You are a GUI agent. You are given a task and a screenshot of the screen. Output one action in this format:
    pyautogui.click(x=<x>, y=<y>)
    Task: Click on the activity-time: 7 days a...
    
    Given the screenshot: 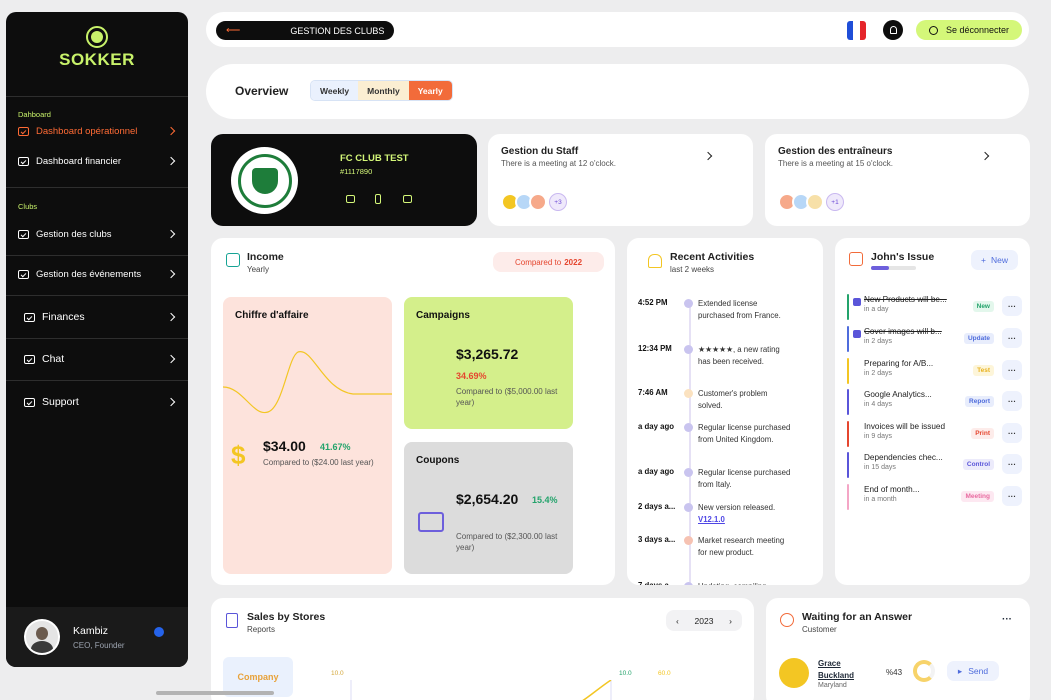 What is the action you would take?
    pyautogui.click(x=662, y=583)
    